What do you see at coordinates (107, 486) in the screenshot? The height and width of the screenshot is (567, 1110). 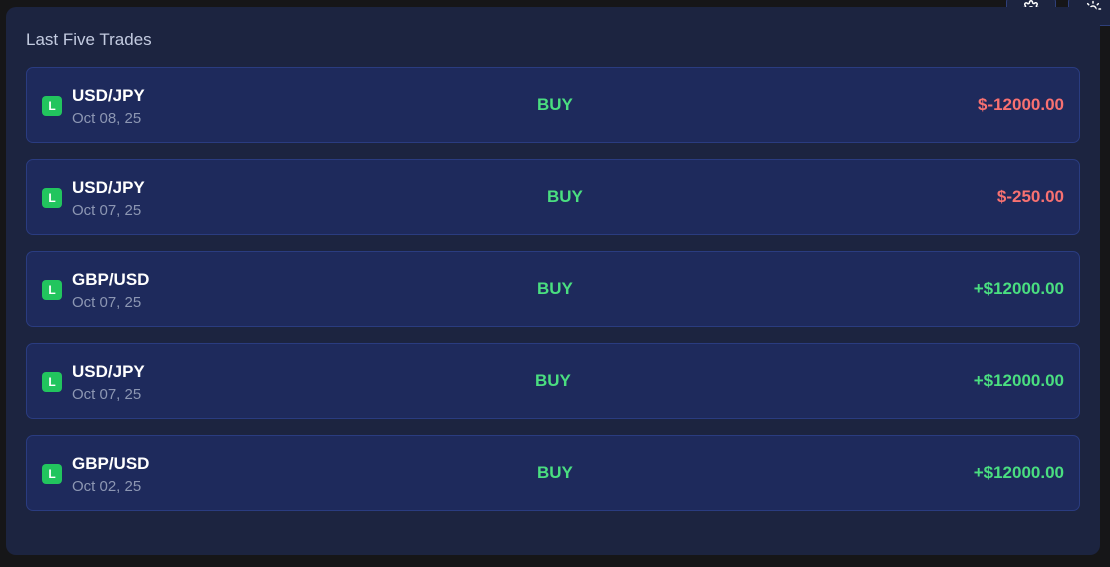 I see `trade-date: Oct 02, 25` at bounding box center [107, 486].